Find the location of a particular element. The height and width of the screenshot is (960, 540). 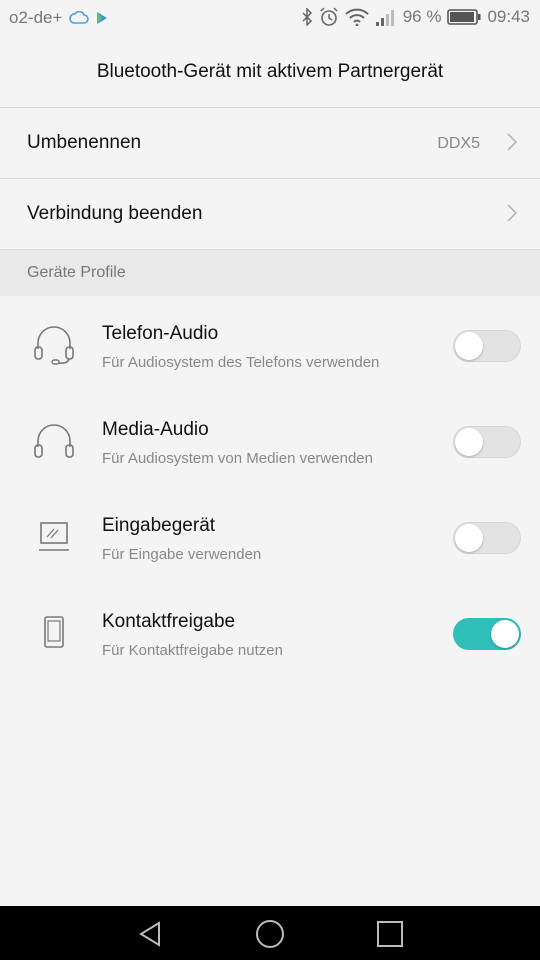

page-title: Bluetooth-Gerät mit aktivem Partnergerät is located at coordinates (270, 72).